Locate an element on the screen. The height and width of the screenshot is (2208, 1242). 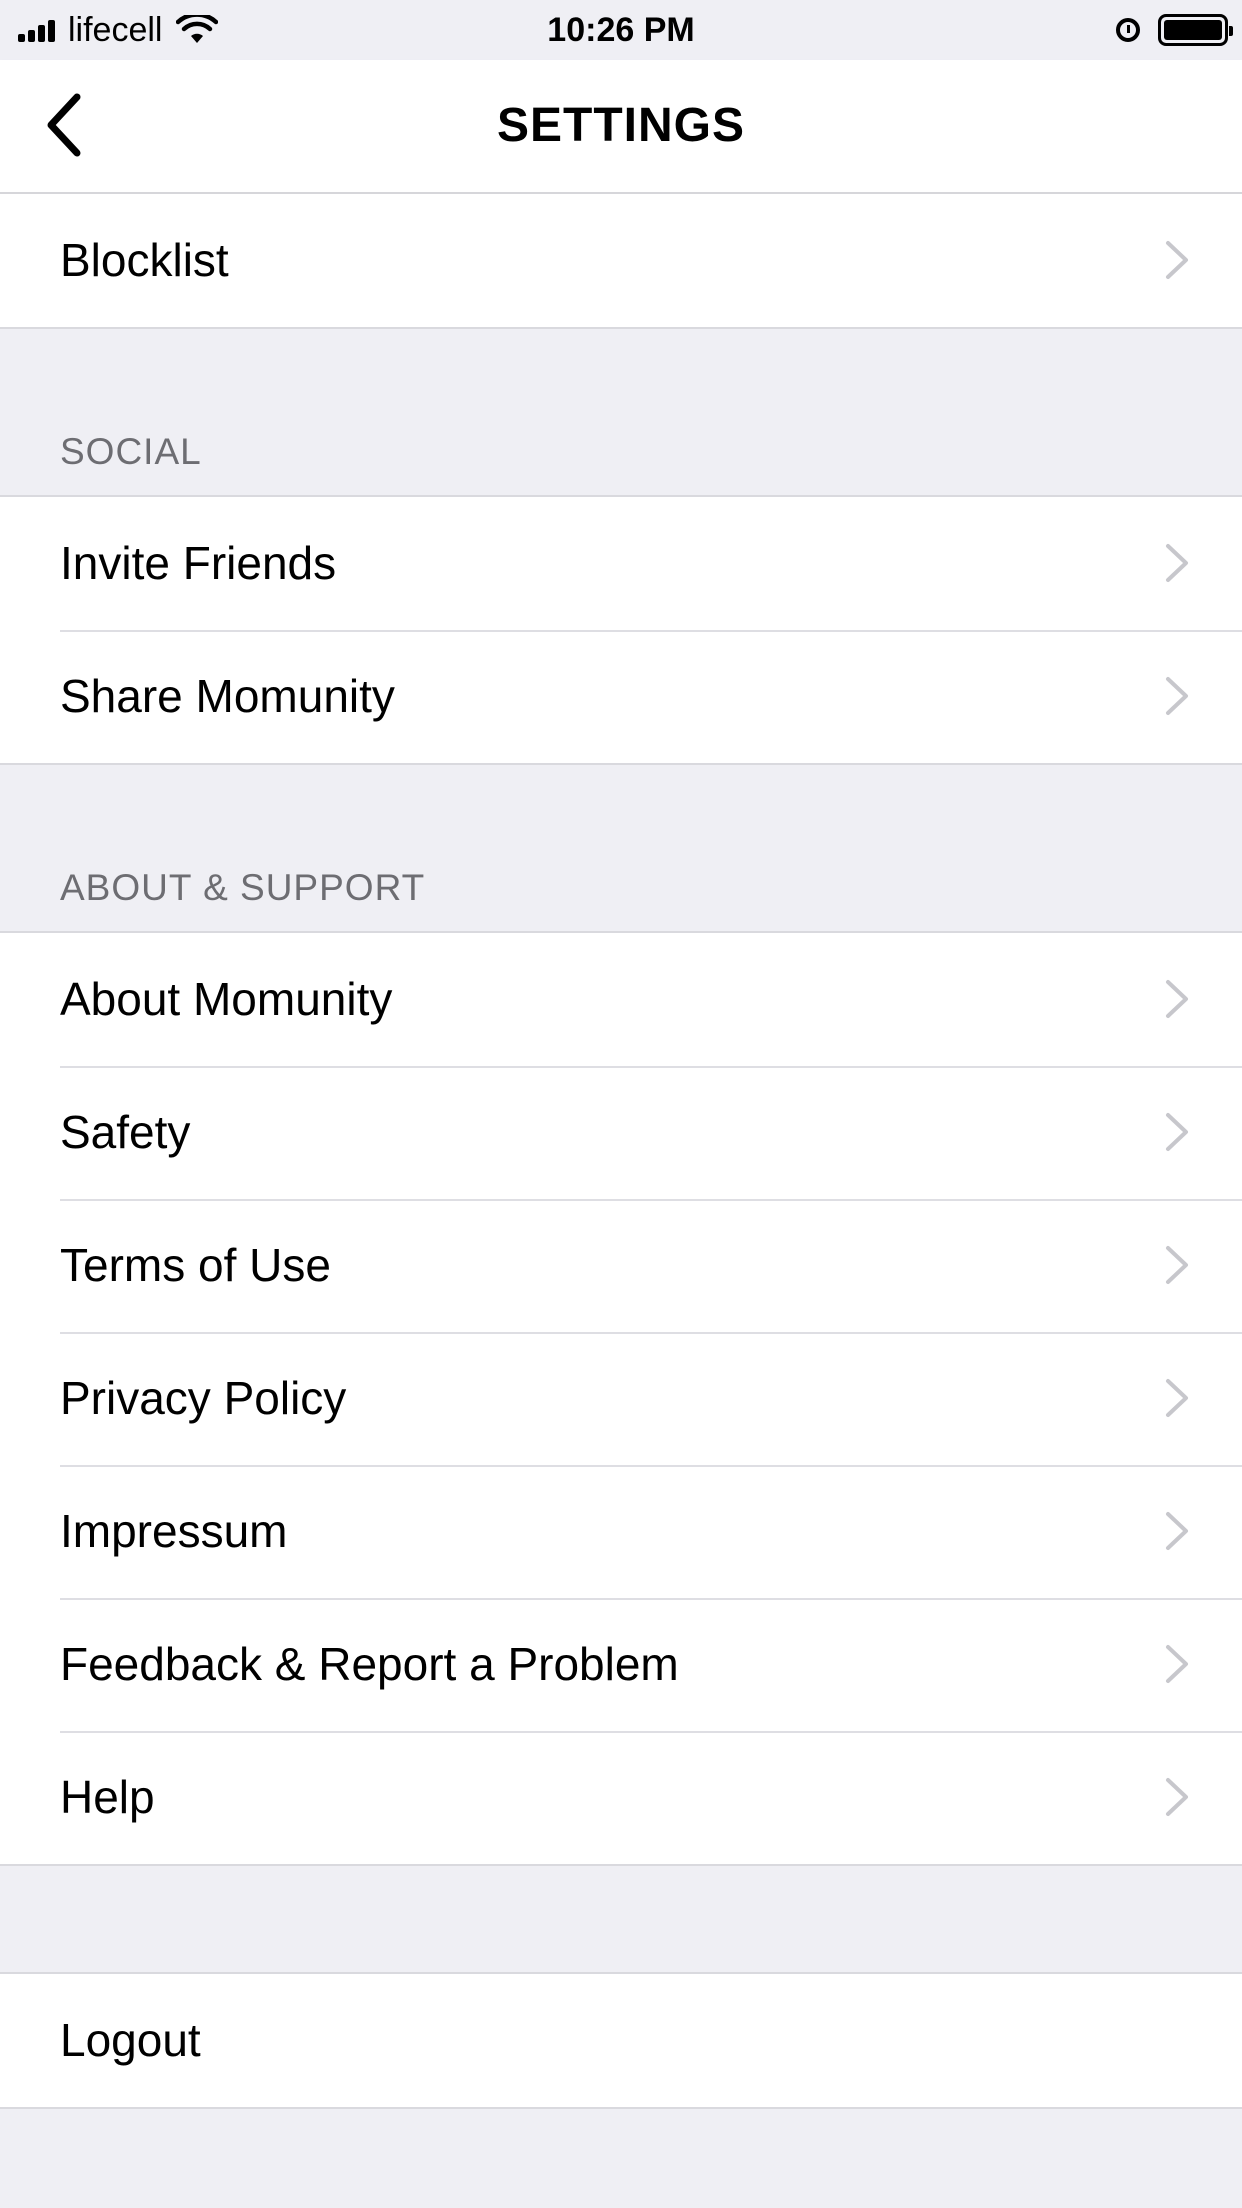
row-about-momunity: About Momunity is located at coordinates (621, 999).